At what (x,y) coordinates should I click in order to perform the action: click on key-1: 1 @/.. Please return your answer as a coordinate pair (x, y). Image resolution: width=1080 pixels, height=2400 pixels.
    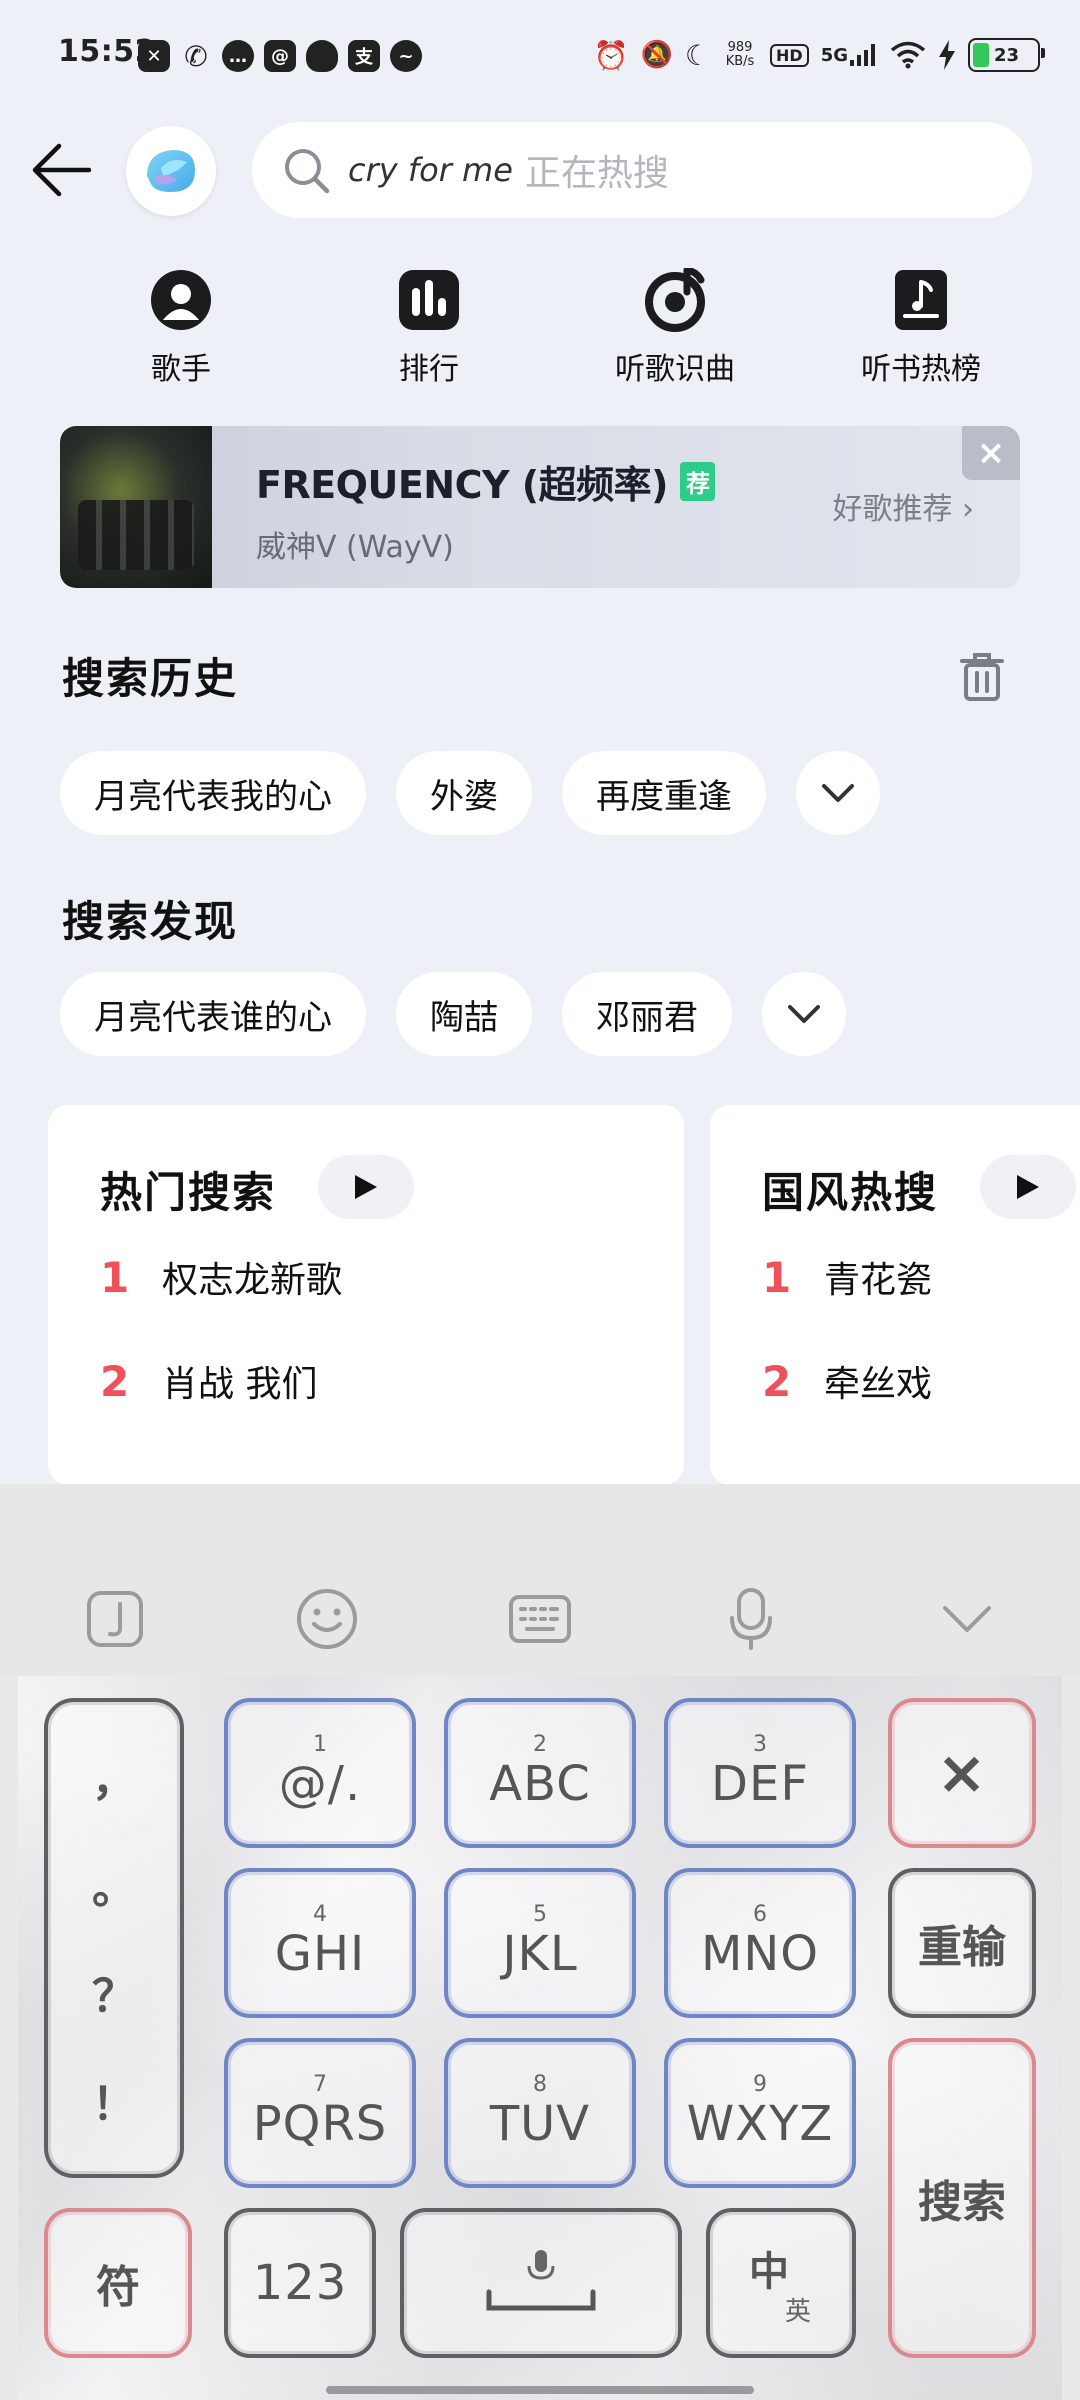
    Looking at the image, I should click on (320, 1773).